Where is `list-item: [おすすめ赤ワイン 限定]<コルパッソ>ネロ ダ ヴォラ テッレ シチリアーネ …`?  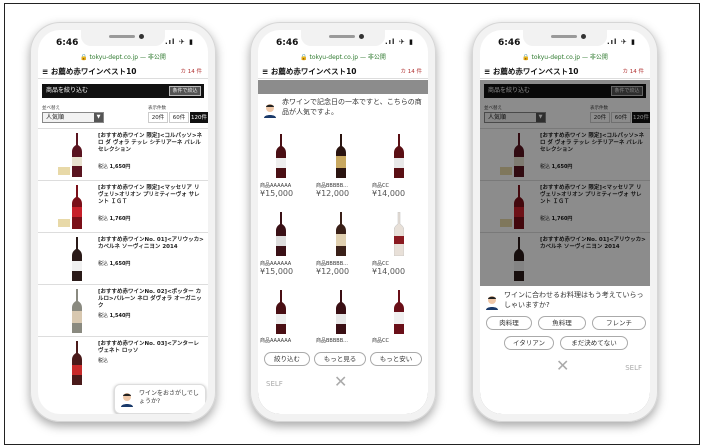 list-item: [おすすめ赤ワイン 限定]<コルパッソ>ネロ ダ ヴォラ テッレ シチリアーネ … is located at coordinates (123, 154).